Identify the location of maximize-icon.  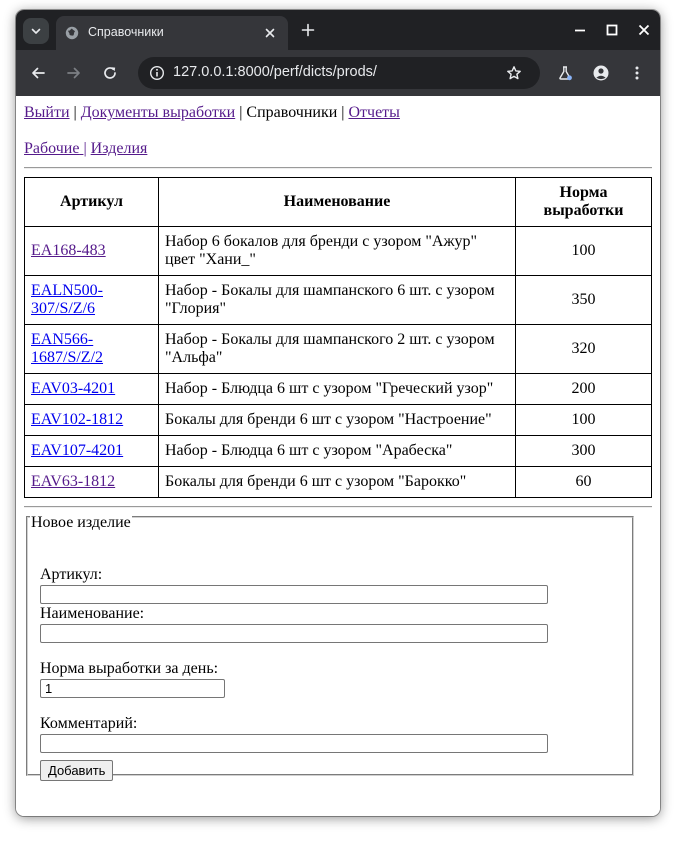
(612, 30).